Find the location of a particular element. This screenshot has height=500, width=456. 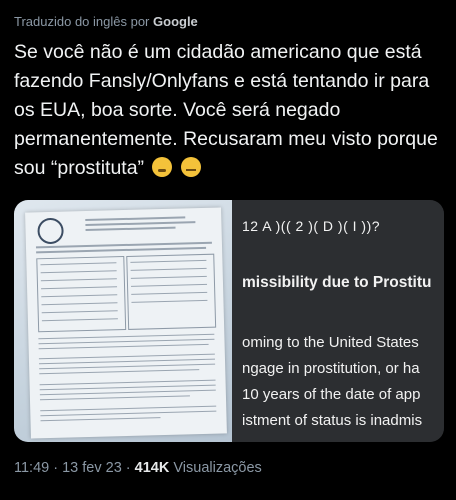

face-with-raised-eyebrow-icon is located at coordinates (162, 167).